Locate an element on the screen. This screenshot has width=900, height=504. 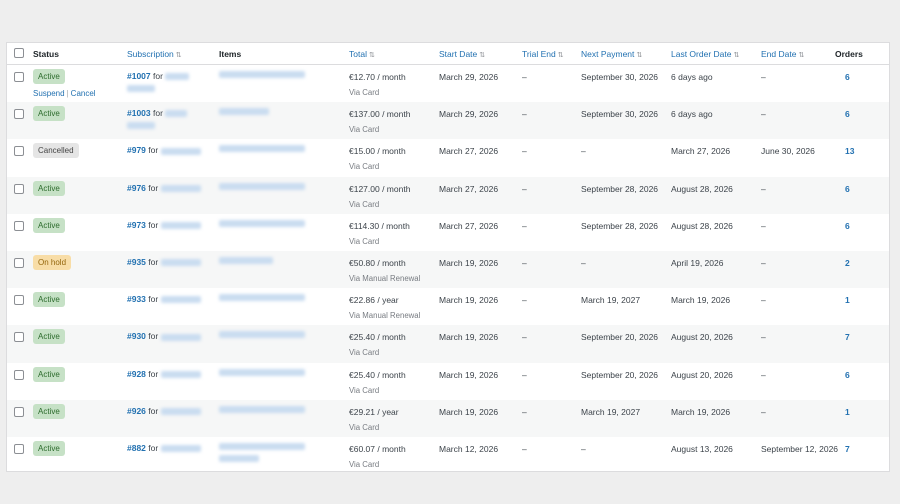
subscription-link: #976 is located at coordinates (136, 188).